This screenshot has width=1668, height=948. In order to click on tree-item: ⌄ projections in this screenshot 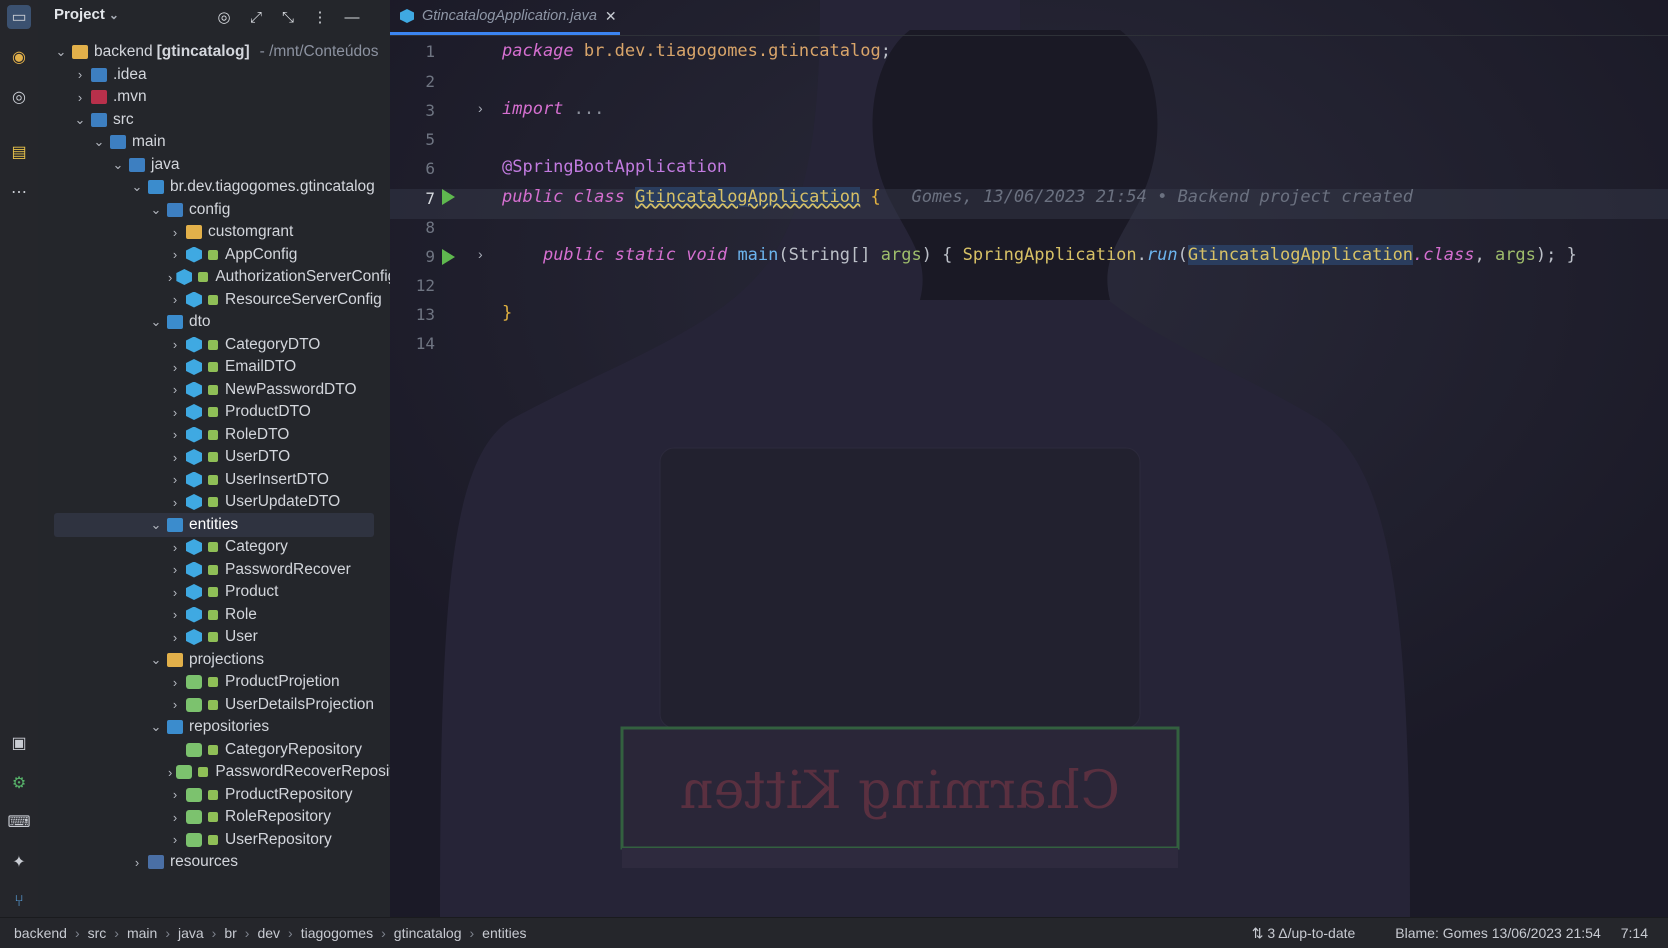, I will do `click(214, 660)`.